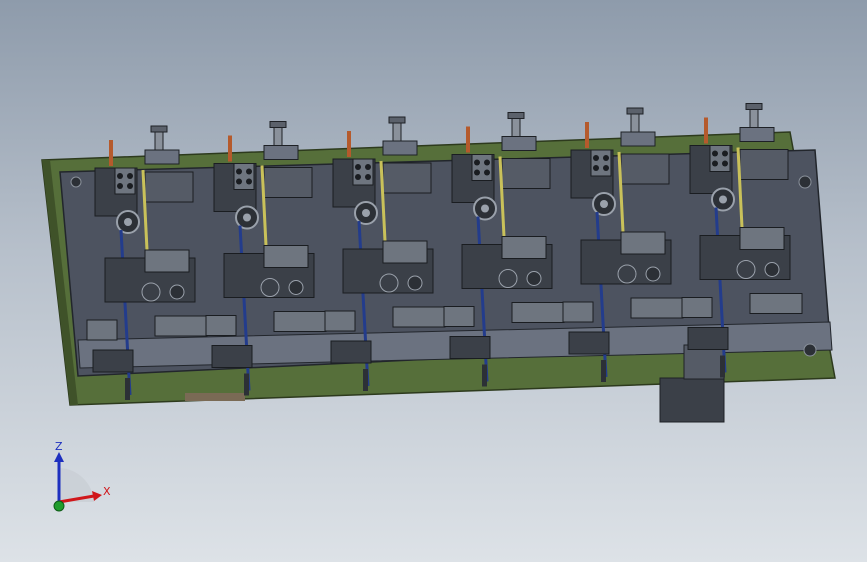  Describe the element at coordinates (107, 491) in the screenshot. I see `axis-x-label: X` at that location.